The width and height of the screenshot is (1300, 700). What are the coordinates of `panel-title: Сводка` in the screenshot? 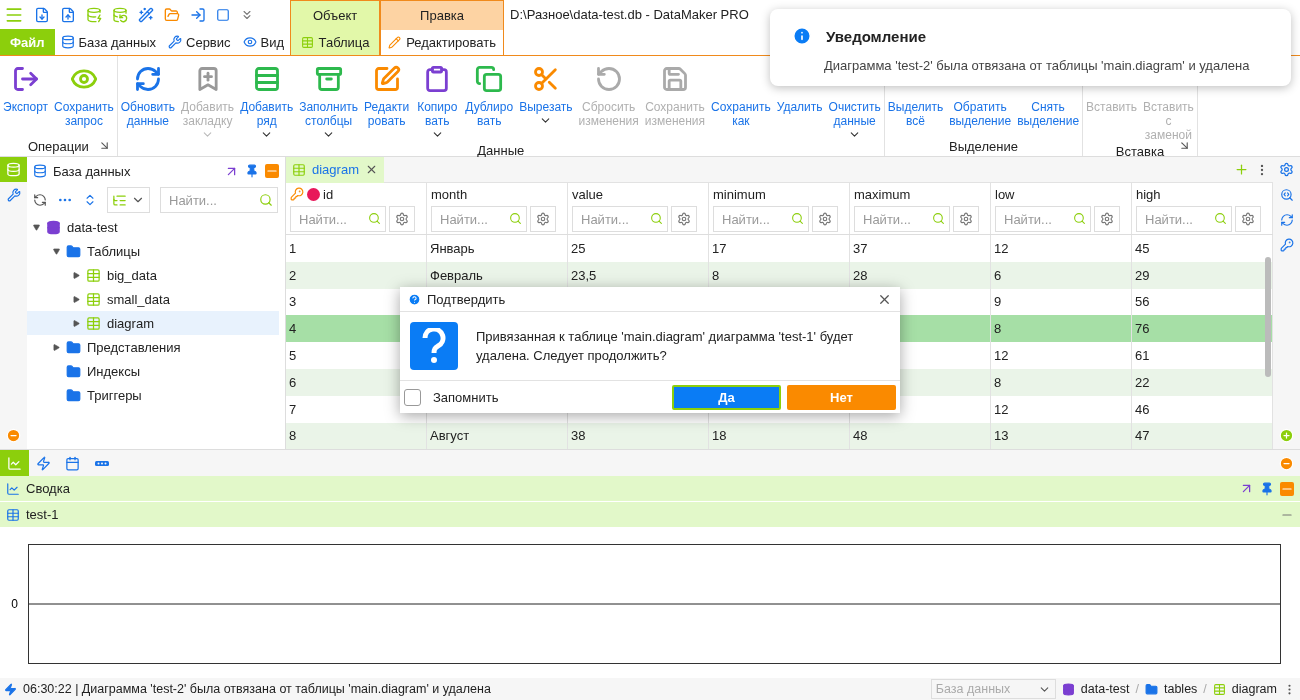 It's located at (48, 489).